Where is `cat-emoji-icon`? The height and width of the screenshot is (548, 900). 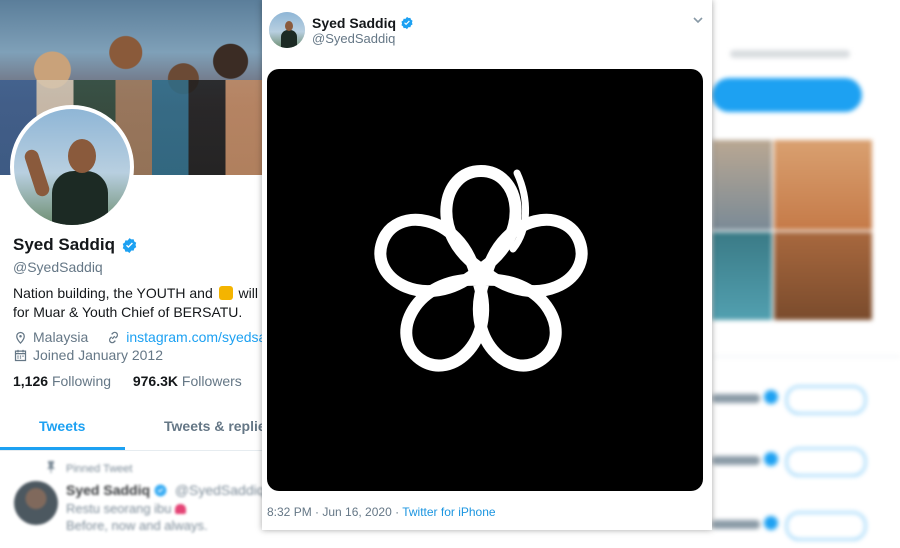 cat-emoji-icon is located at coordinates (225, 293).